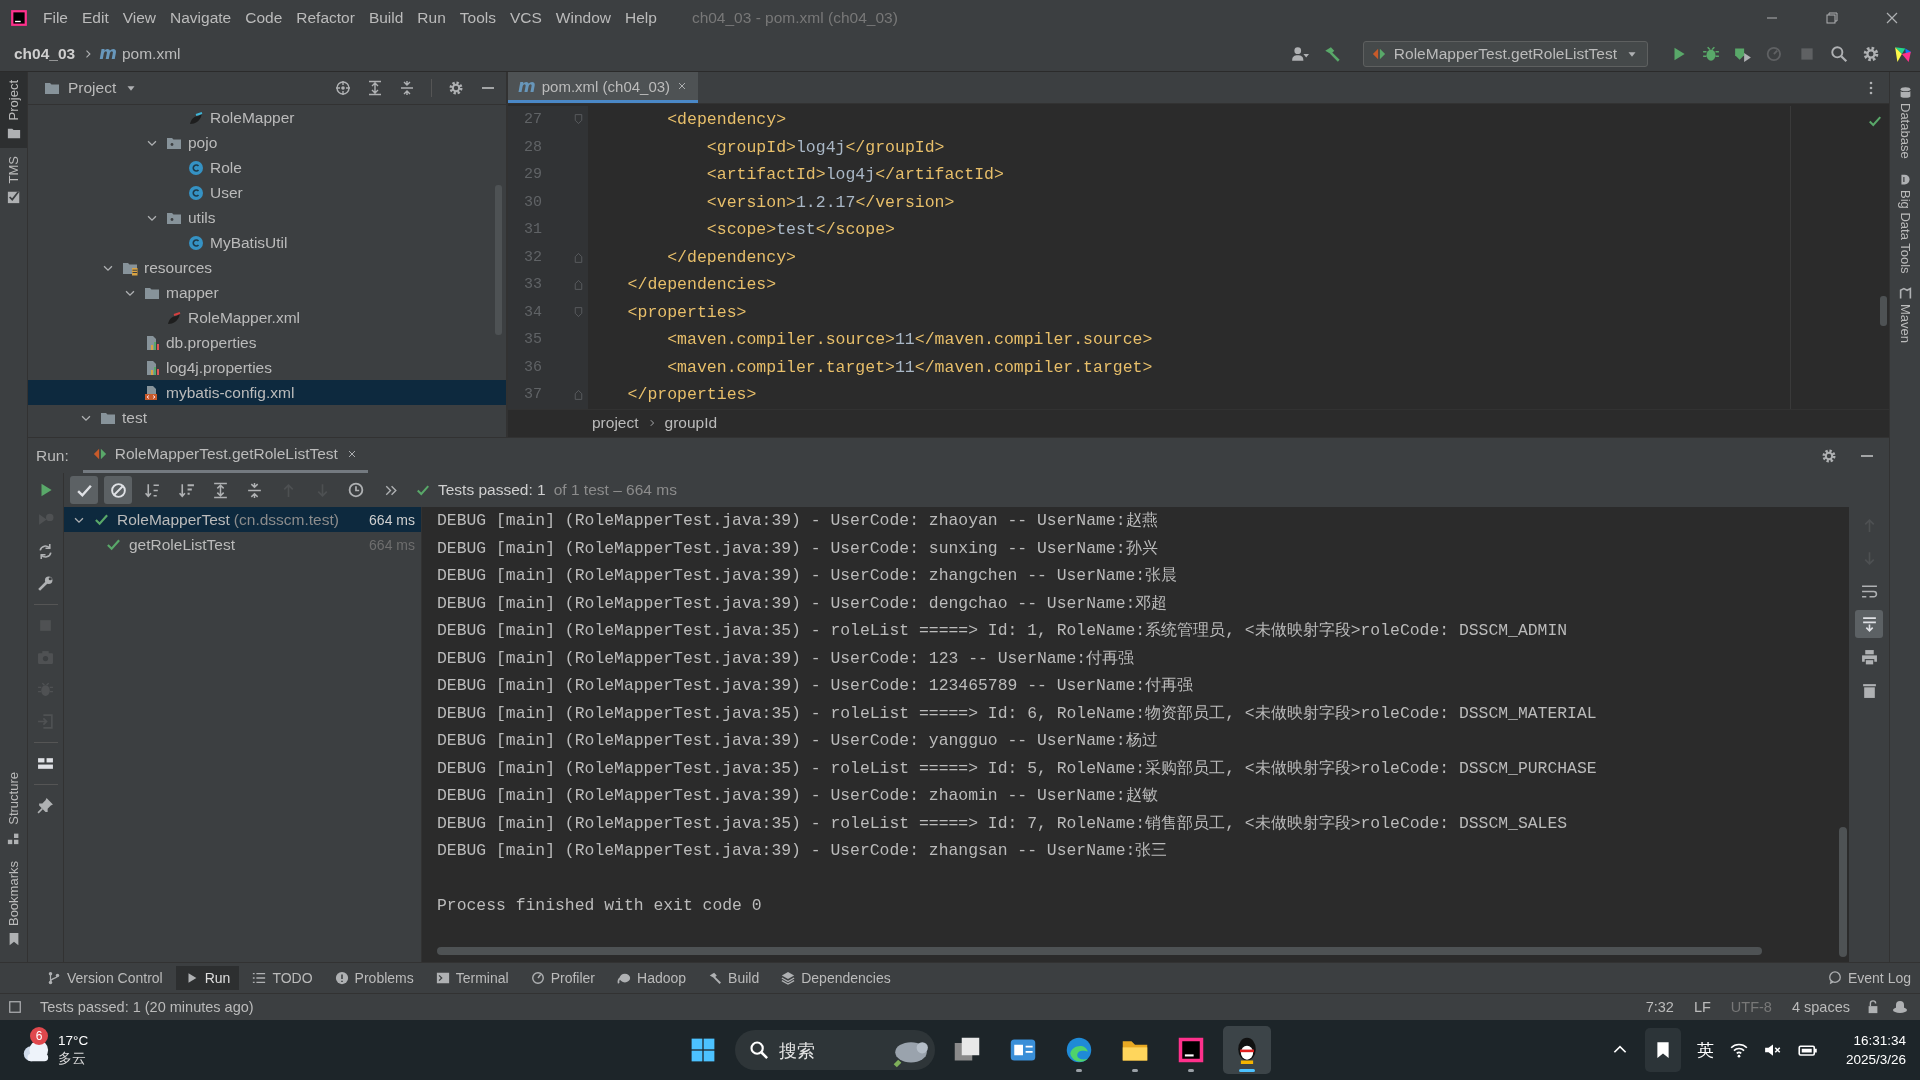 The width and height of the screenshot is (1920, 1080). I want to click on console-line: DEBUG [main] (RoleMapperTest.java:35) - roleList =====> Id: 7, RoleName:销售部员工, <未做映射字段>roleCode: DSSCM_SALES, so click(1003, 823).